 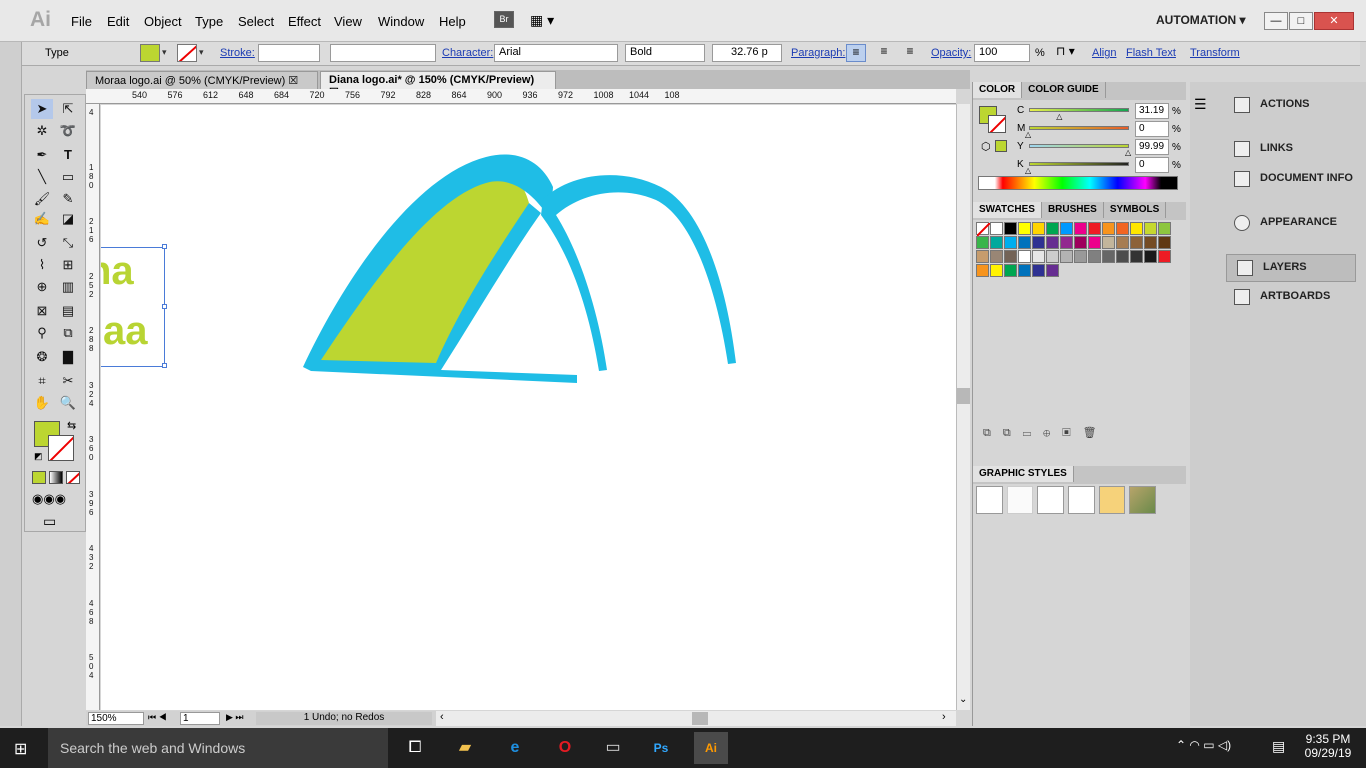 What do you see at coordinates (1276, 21) in the screenshot?
I see `minimize-button: —` at bounding box center [1276, 21].